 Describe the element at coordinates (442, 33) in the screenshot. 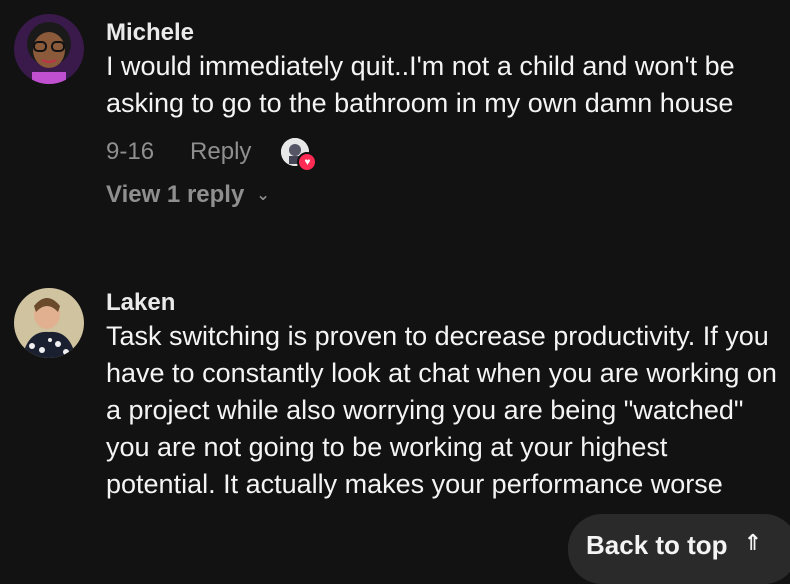

I see `comment-author: Michele` at that location.